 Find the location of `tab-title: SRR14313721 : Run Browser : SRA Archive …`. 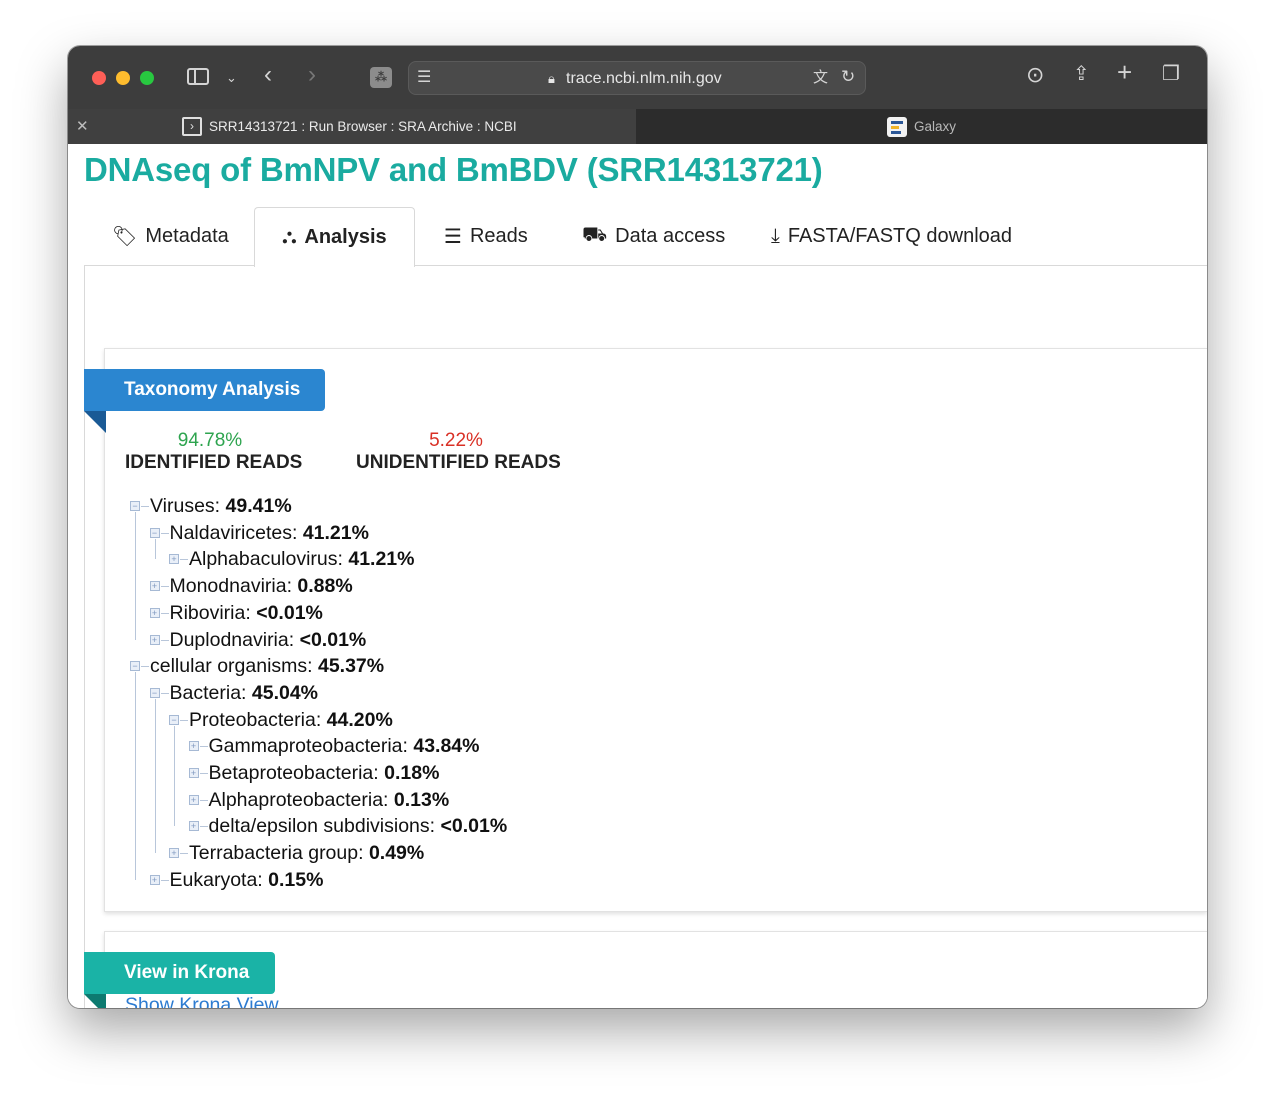

tab-title: SRR14313721 : Run Browser : SRA Archive … is located at coordinates (363, 126).